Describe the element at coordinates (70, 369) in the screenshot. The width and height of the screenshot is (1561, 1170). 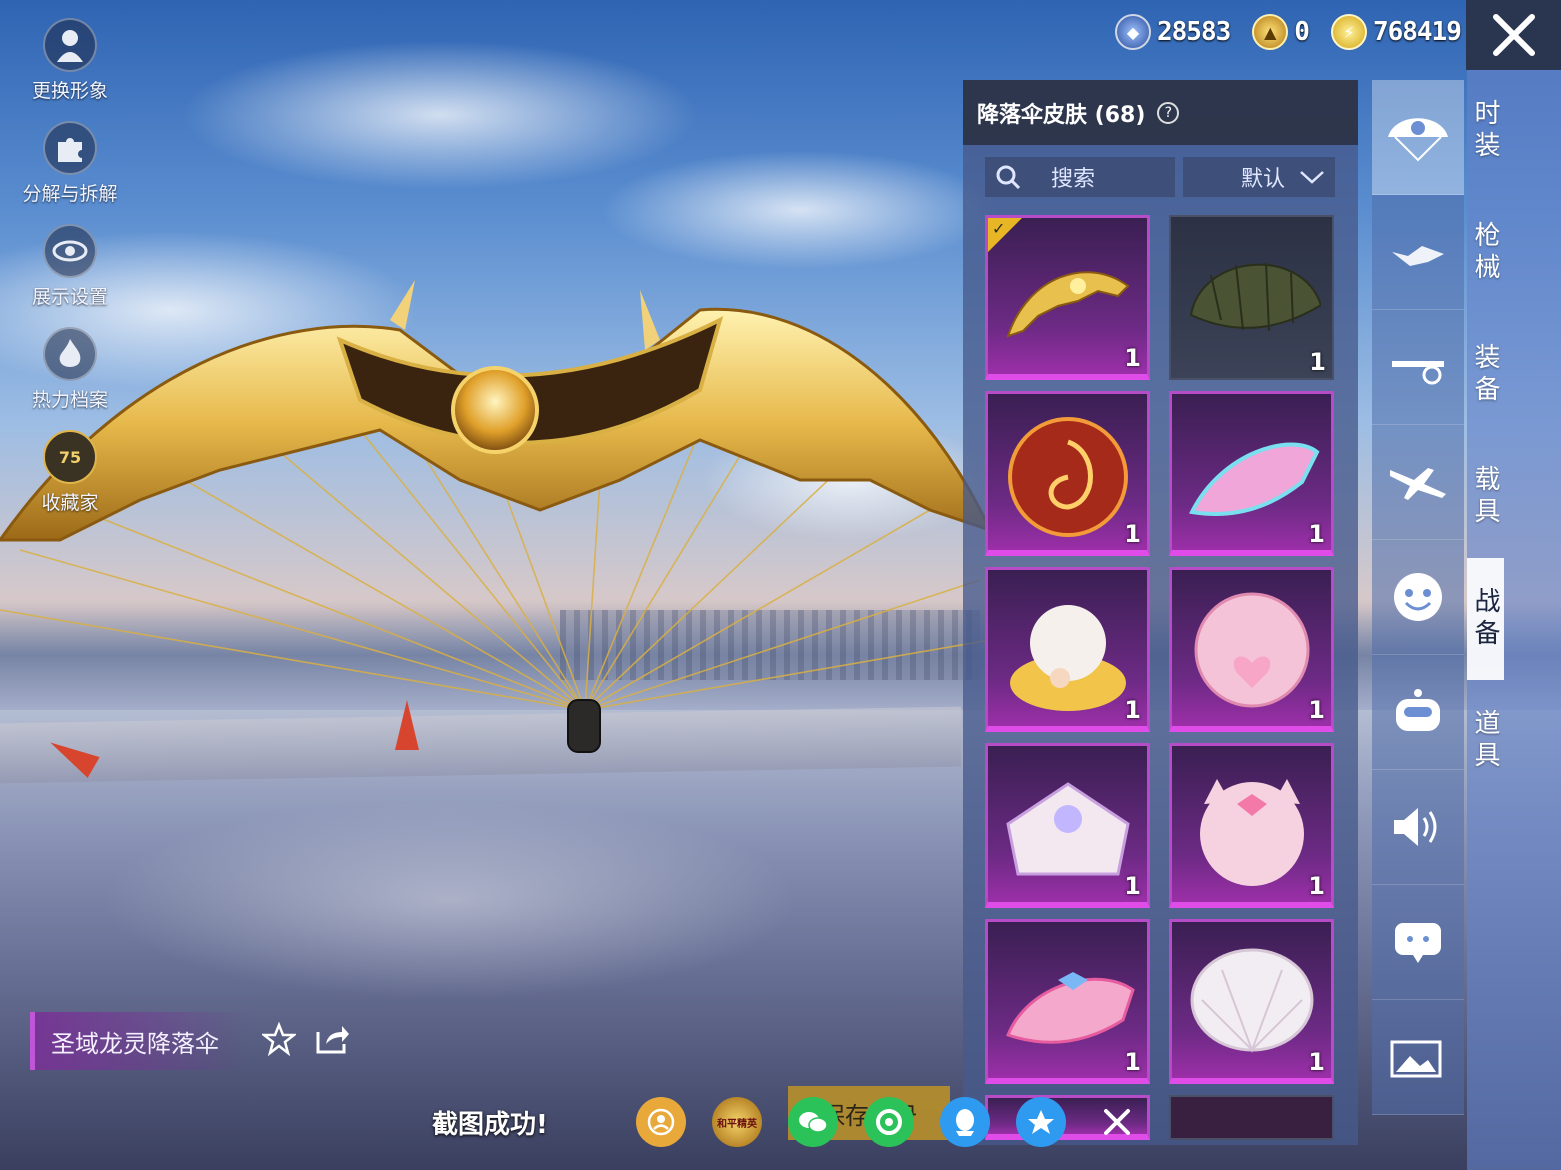
I see `heat-profile-button: 热力档案` at that location.